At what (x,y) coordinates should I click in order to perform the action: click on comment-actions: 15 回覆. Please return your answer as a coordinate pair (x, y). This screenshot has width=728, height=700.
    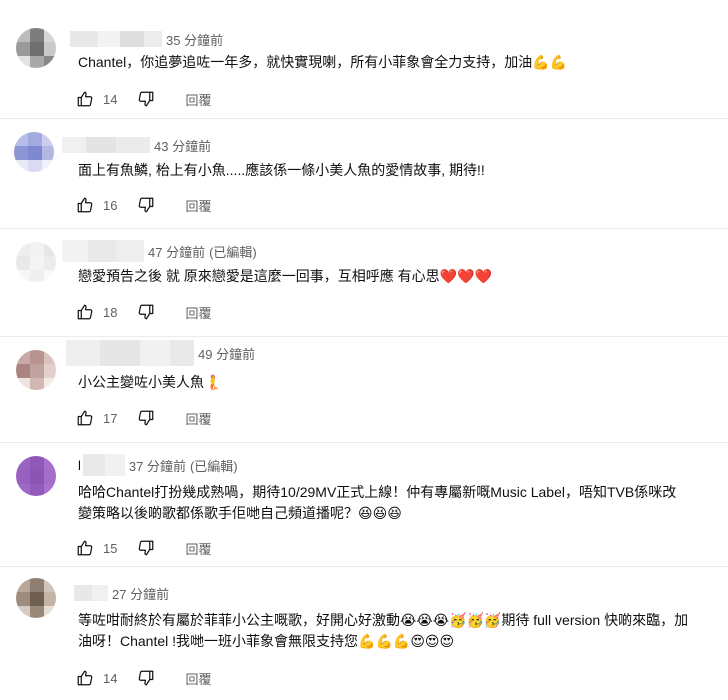
    Looking at the image, I should click on (143, 548).